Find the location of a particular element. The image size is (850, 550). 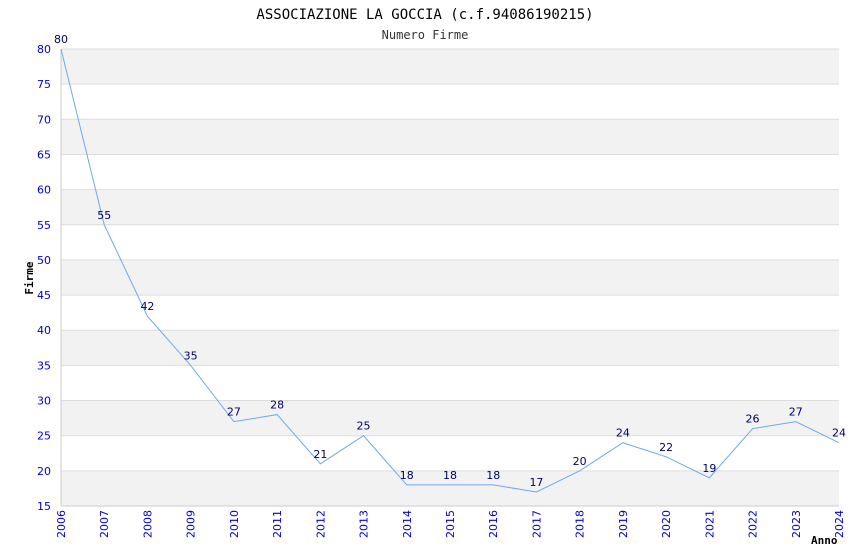

x-tick-label: 2018 is located at coordinates (580, 524).